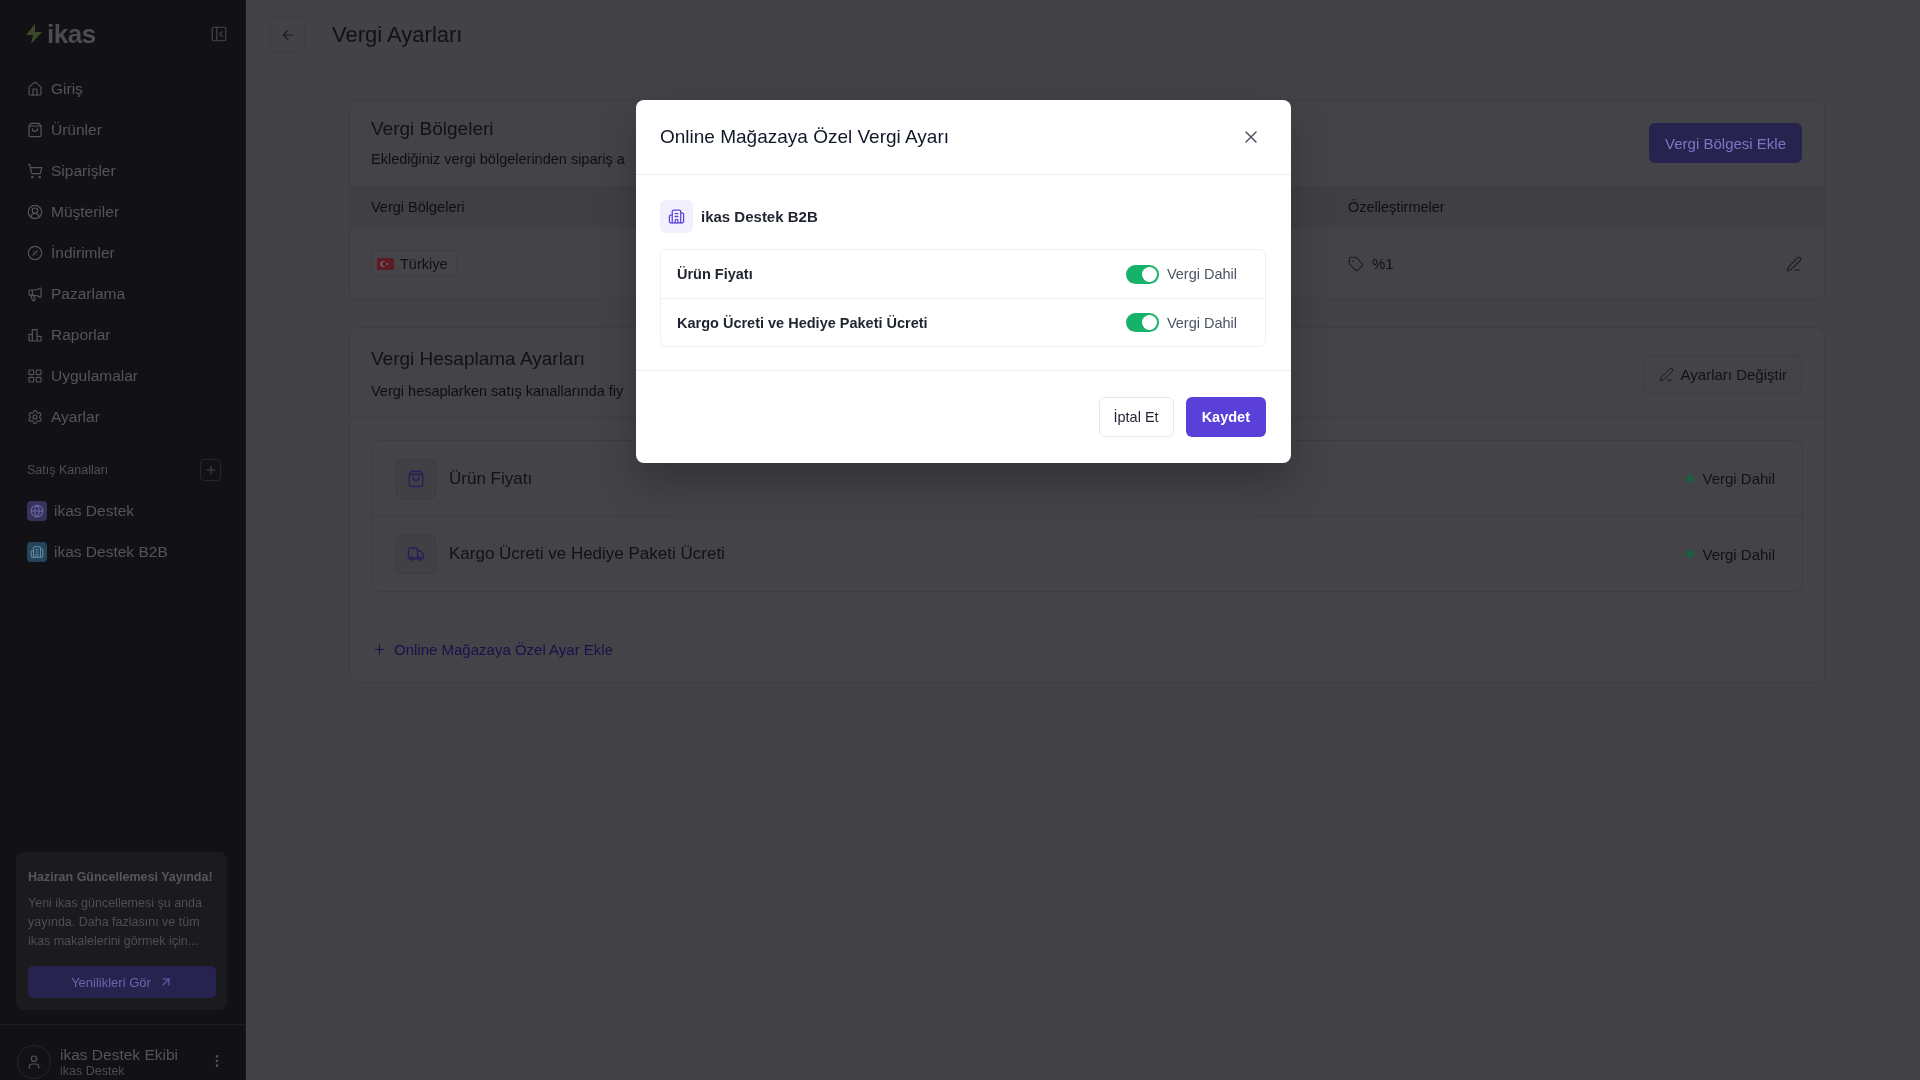 The image size is (1920, 1080). What do you see at coordinates (122, 88) in the screenshot?
I see `nav-item: Giriş` at bounding box center [122, 88].